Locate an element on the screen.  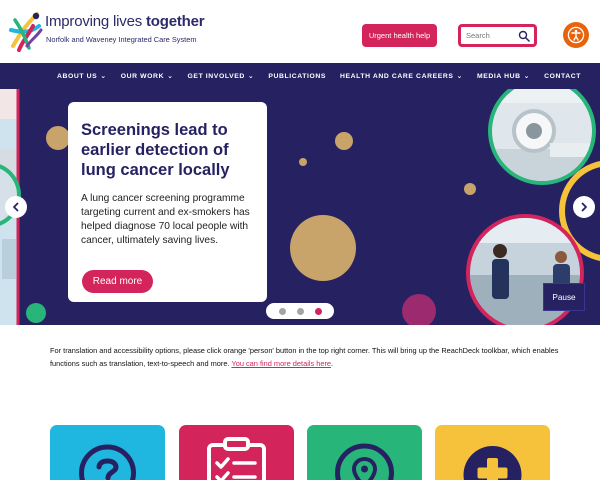
plus-cross-icon is located at coordinates (492, 463).